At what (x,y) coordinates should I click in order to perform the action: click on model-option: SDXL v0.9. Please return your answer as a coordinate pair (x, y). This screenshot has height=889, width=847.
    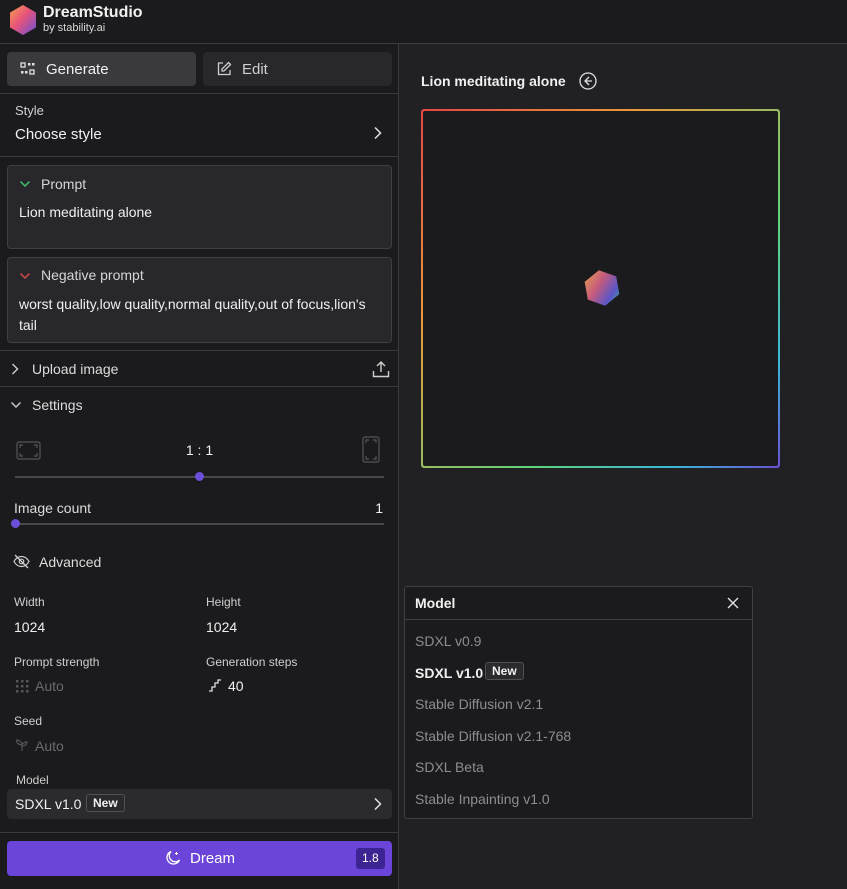
    Looking at the image, I should click on (448, 641).